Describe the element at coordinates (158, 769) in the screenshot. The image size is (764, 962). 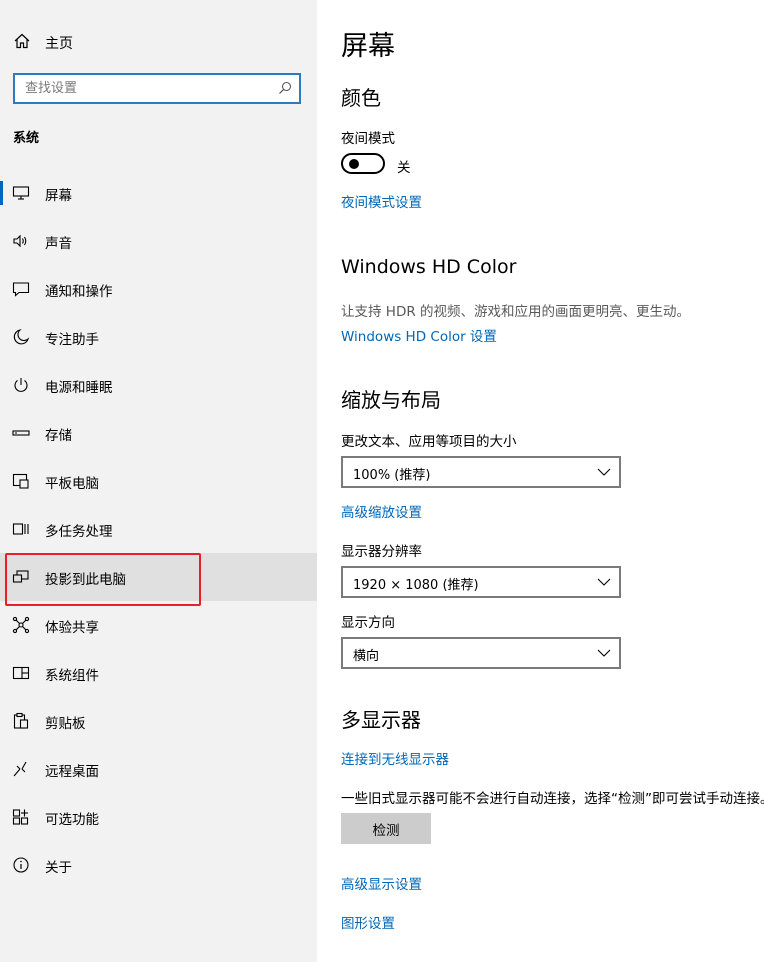
I see `sidebar-item-remote-desktop: 远程桌面` at that location.